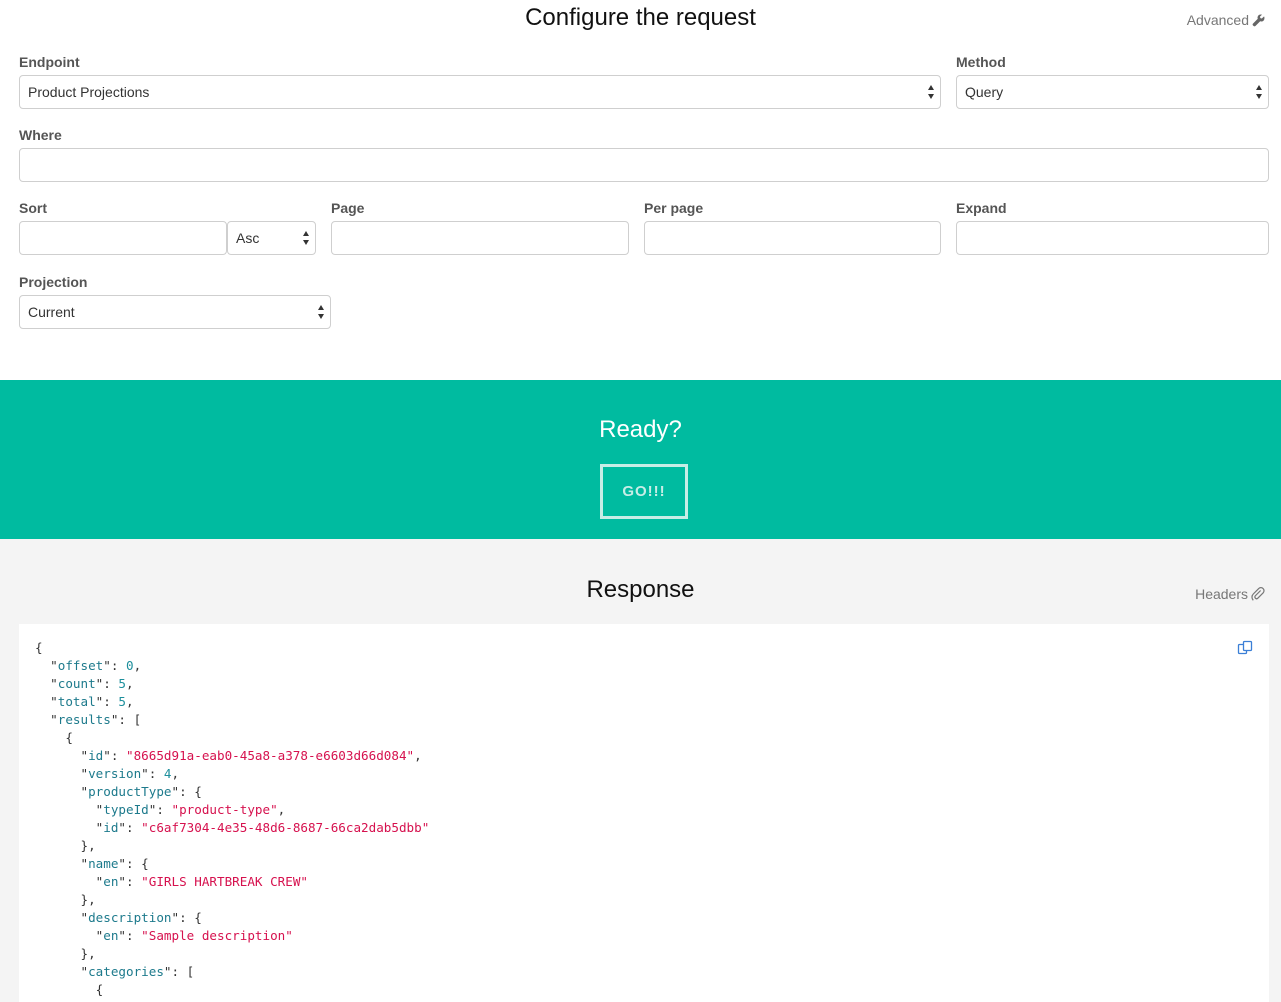 The width and height of the screenshot is (1281, 1002). Describe the element at coordinates (1217, 20) in the screenshot. I see `advanced-label: Advanced` at that location.